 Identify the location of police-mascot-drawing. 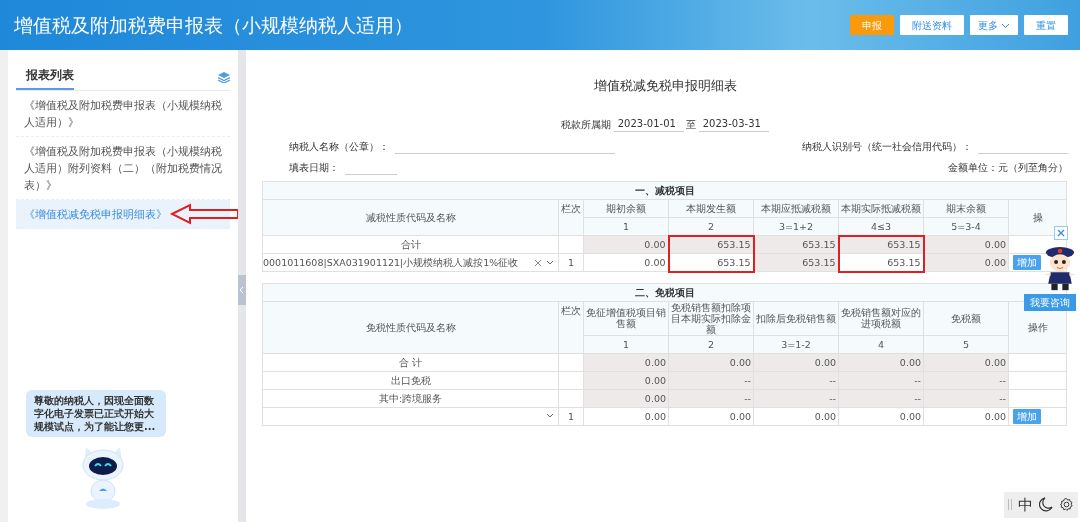
(1060, 269).